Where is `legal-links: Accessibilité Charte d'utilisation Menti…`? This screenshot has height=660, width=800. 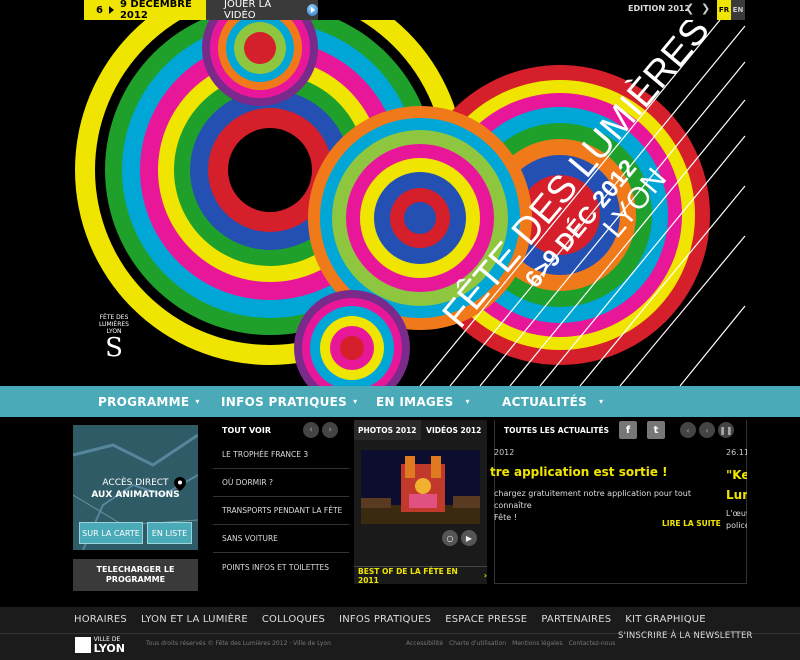
legal-links: Accessibilité Charte d'utilisation Menti… is located at coordinates (510, 643).